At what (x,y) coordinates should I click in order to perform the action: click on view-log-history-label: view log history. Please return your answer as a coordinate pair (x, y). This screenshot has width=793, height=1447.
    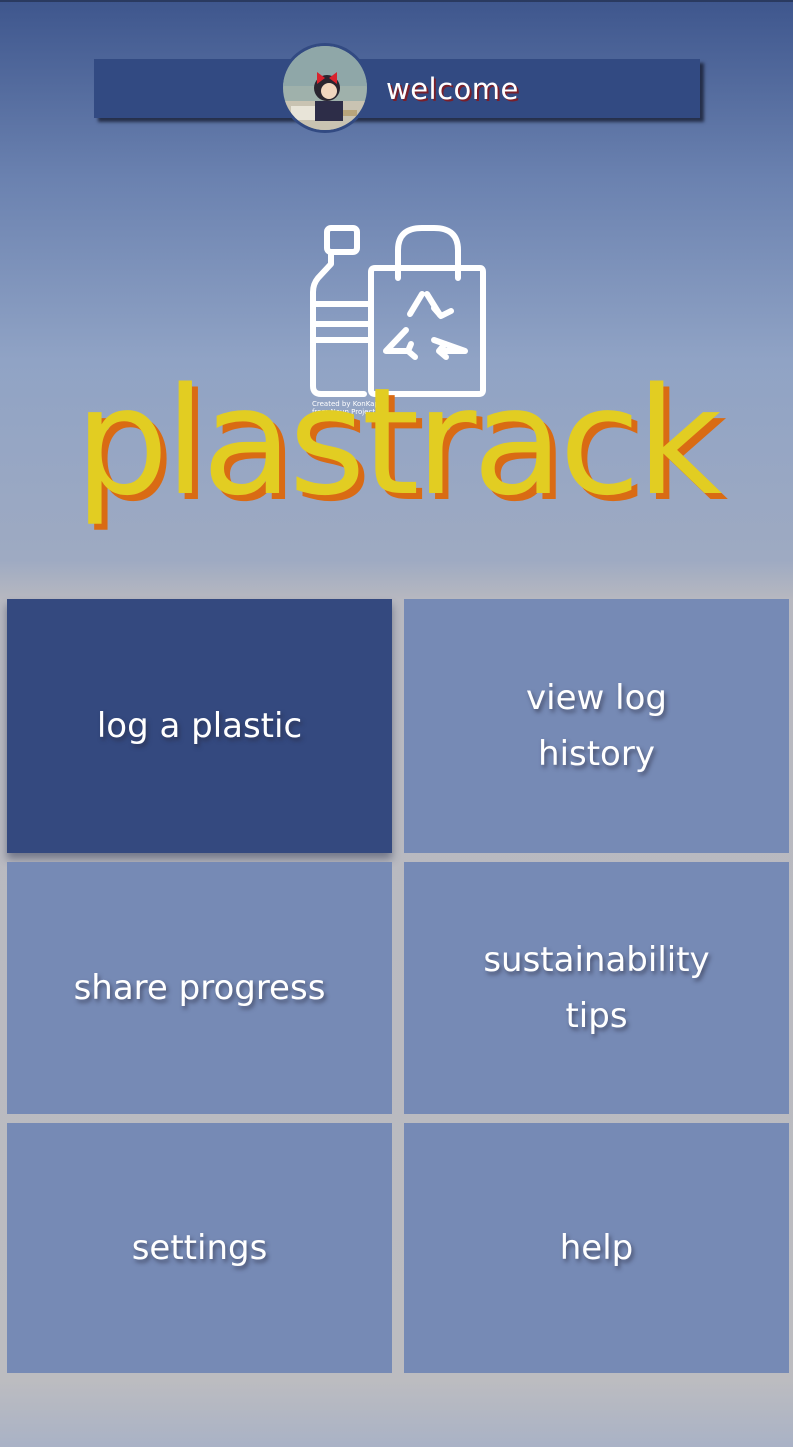
    Looking at the image, I should click on (596, 726).